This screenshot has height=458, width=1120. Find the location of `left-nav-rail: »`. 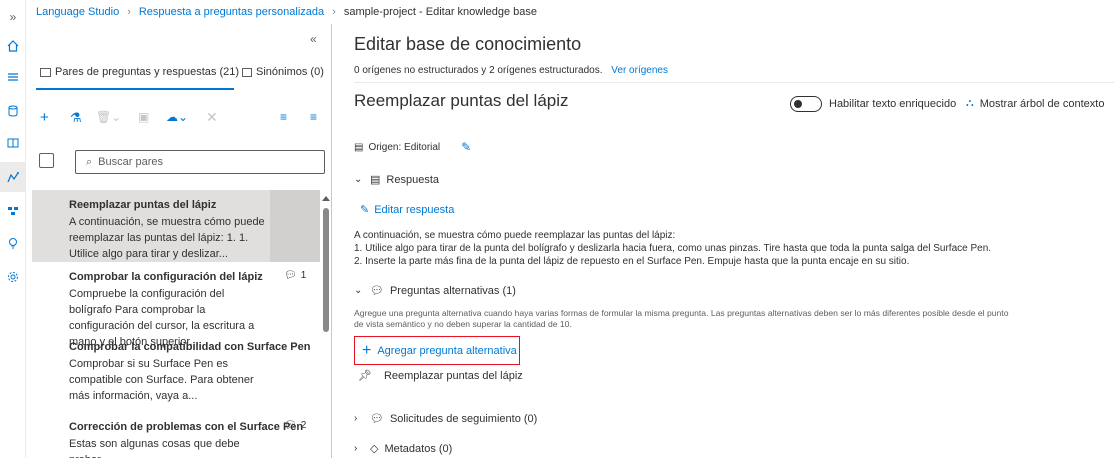

left-nav-rail: » is located at coordinates (13, 229).